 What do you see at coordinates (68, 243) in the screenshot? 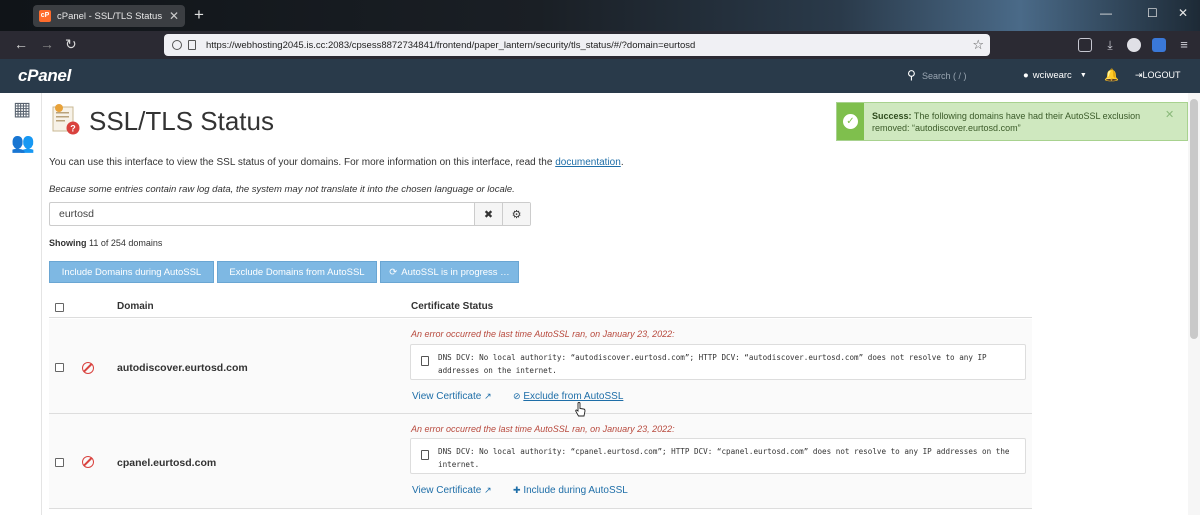
I see `showing-label: Showing` at bounding box center [68, 243].